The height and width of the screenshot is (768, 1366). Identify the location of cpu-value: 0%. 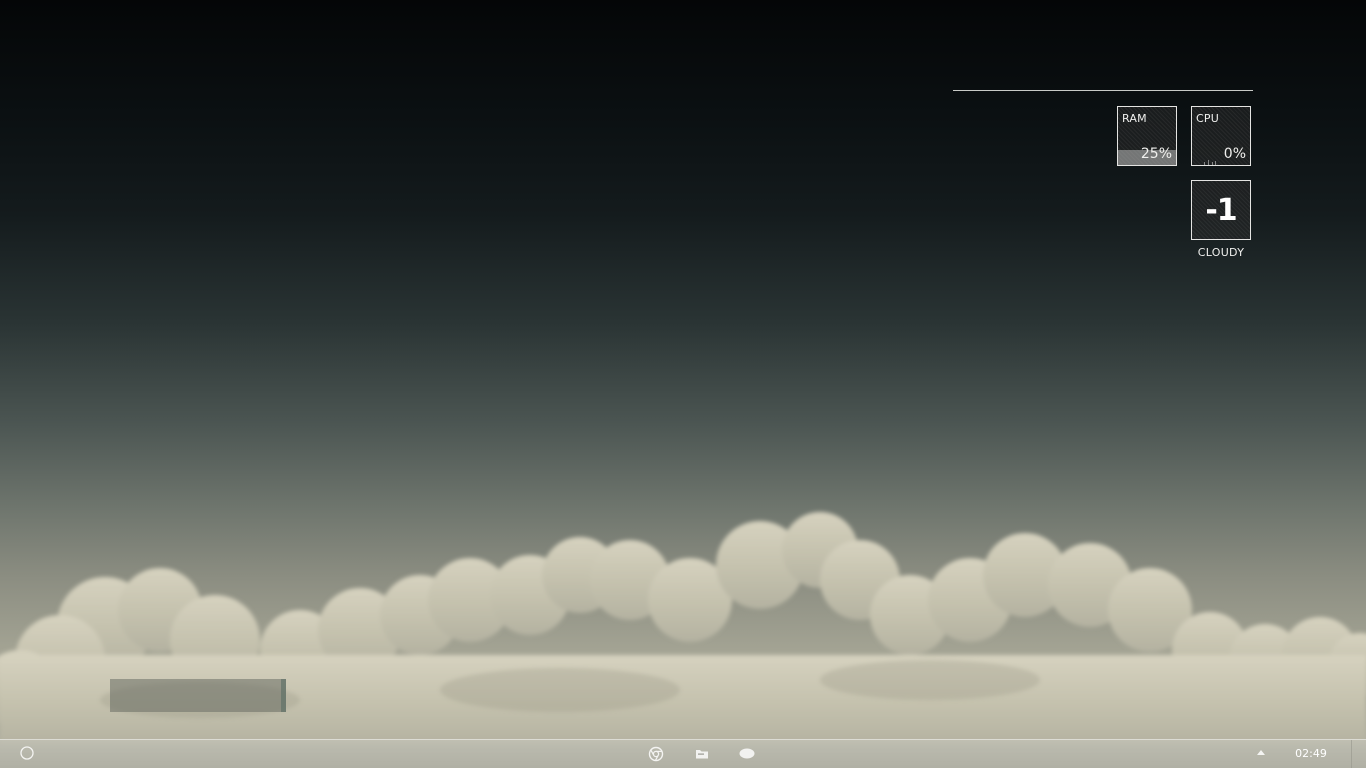
(1234, 154).